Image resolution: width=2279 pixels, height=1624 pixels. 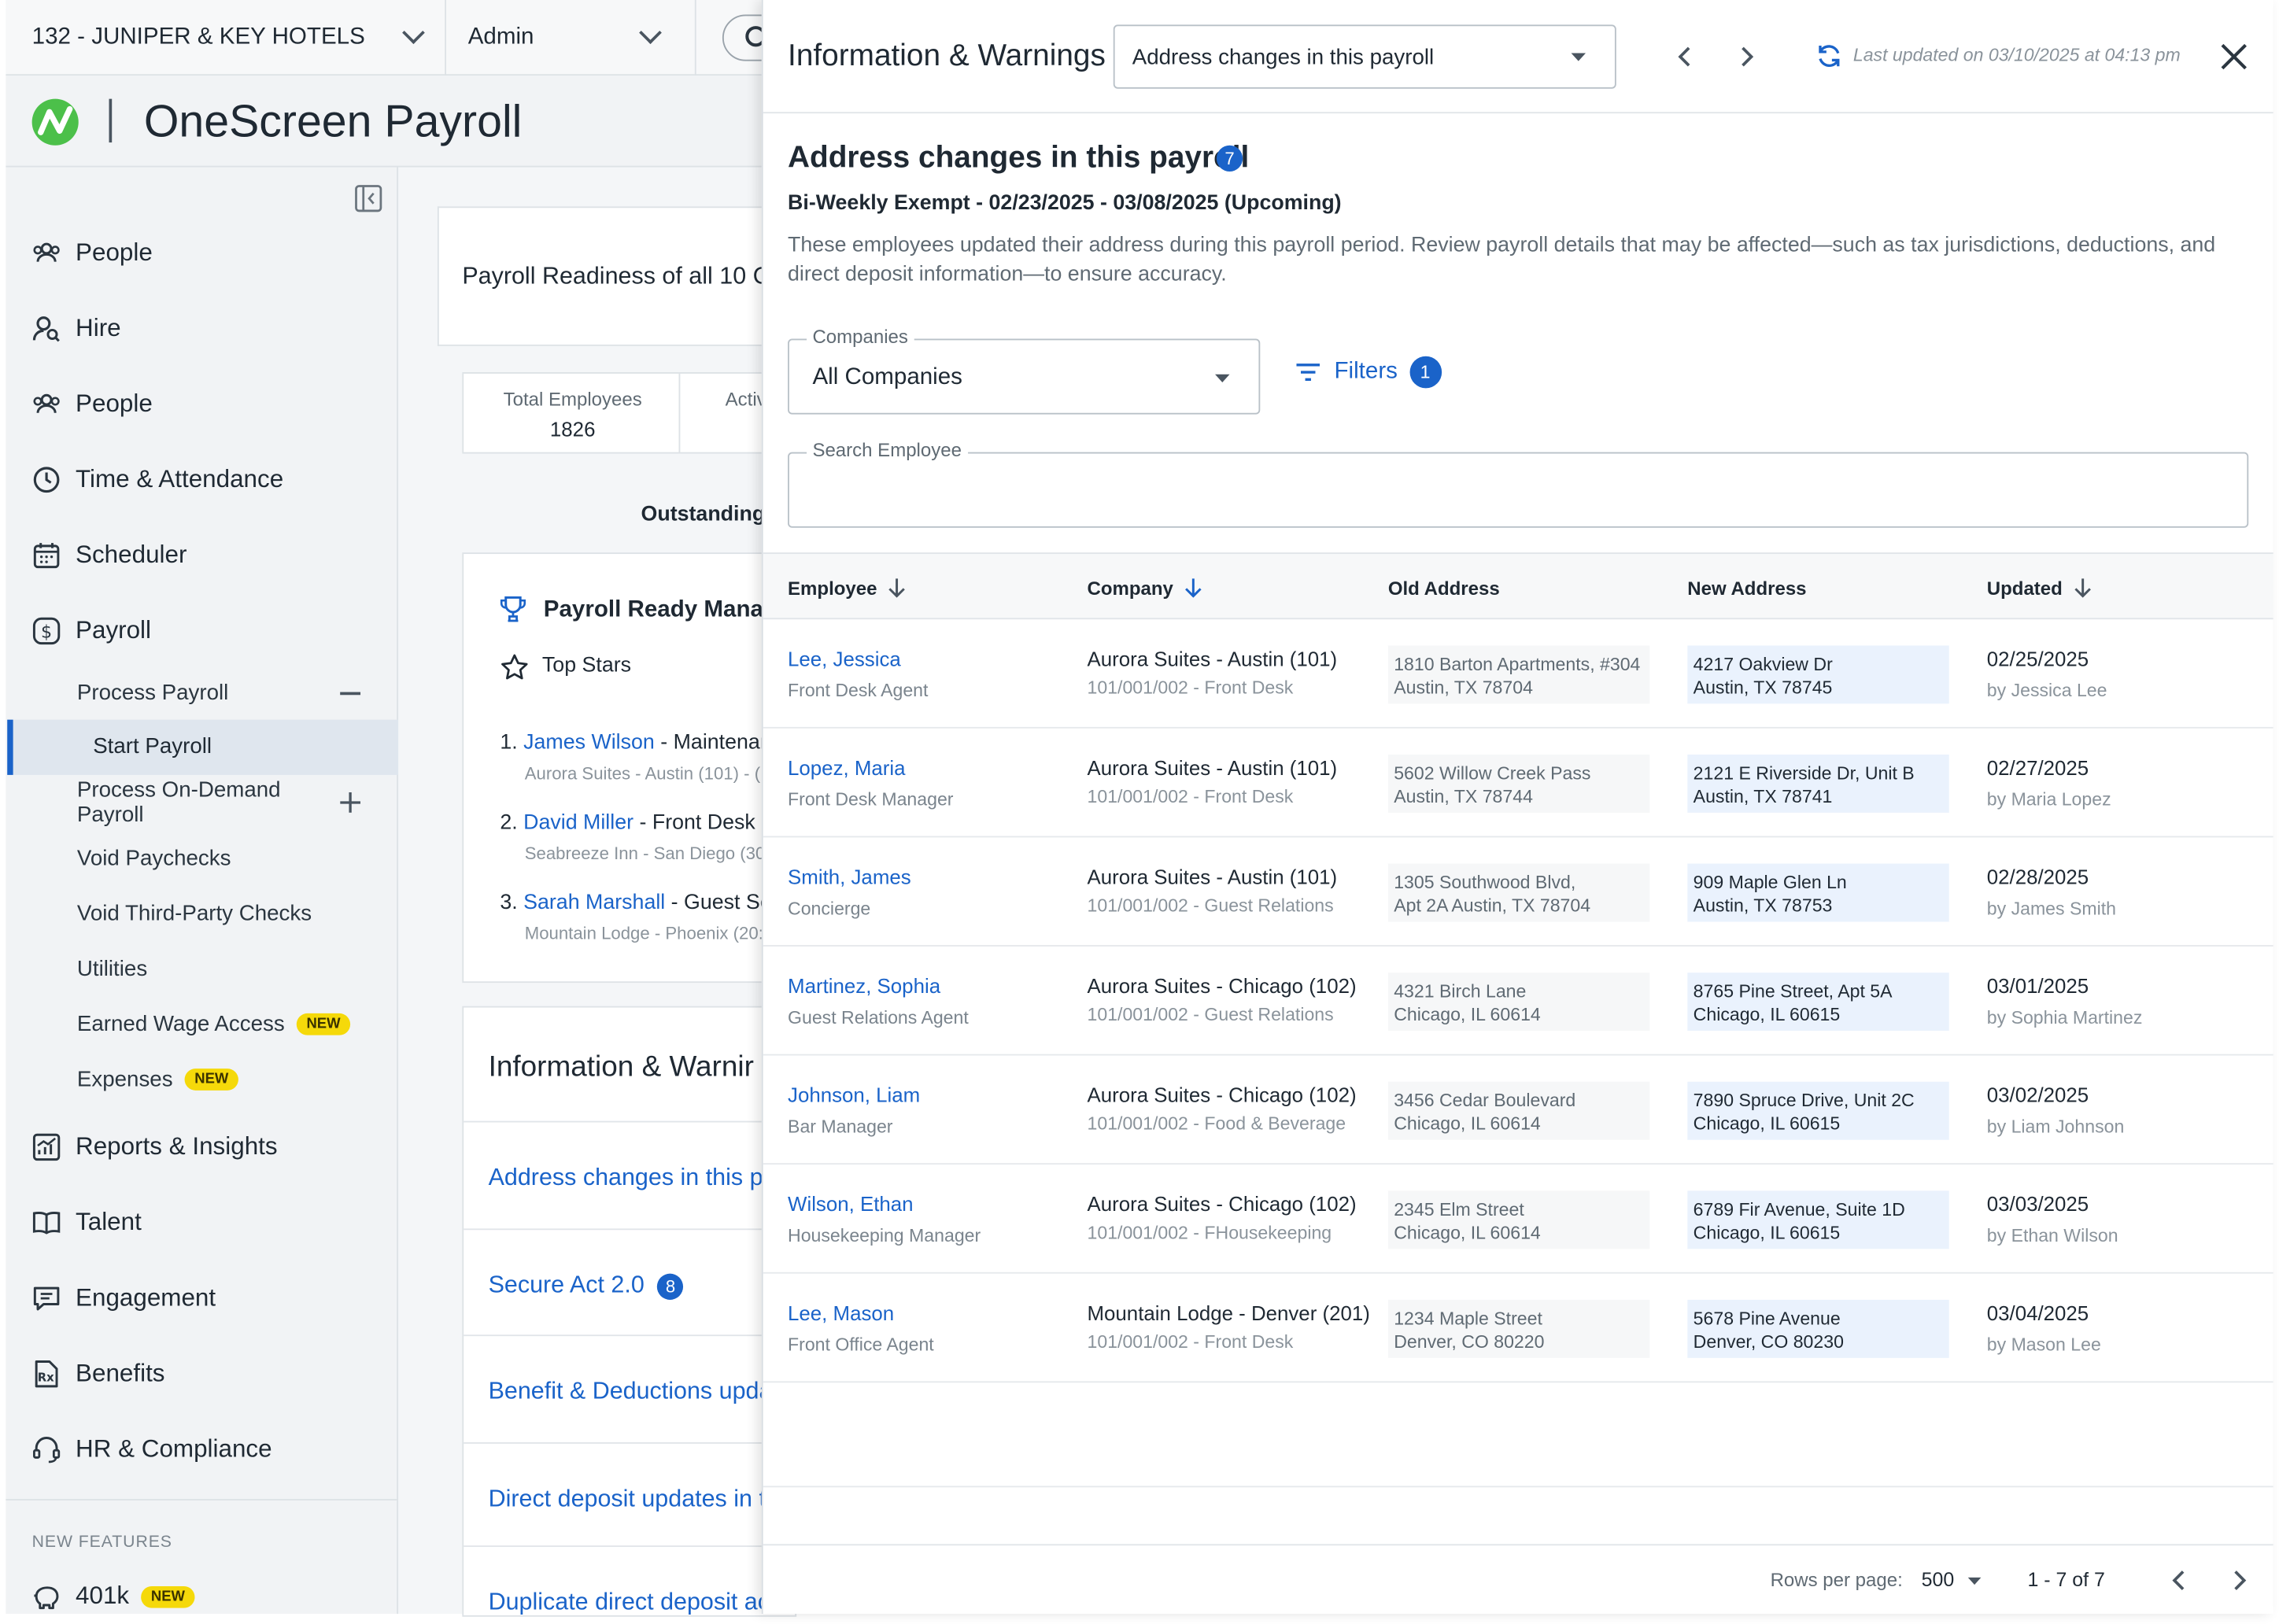 What do you see at coordinates (114, 630) in the screenshot?
I see `sidebar-item-label: Payroll` at bounding box center [114, 630].